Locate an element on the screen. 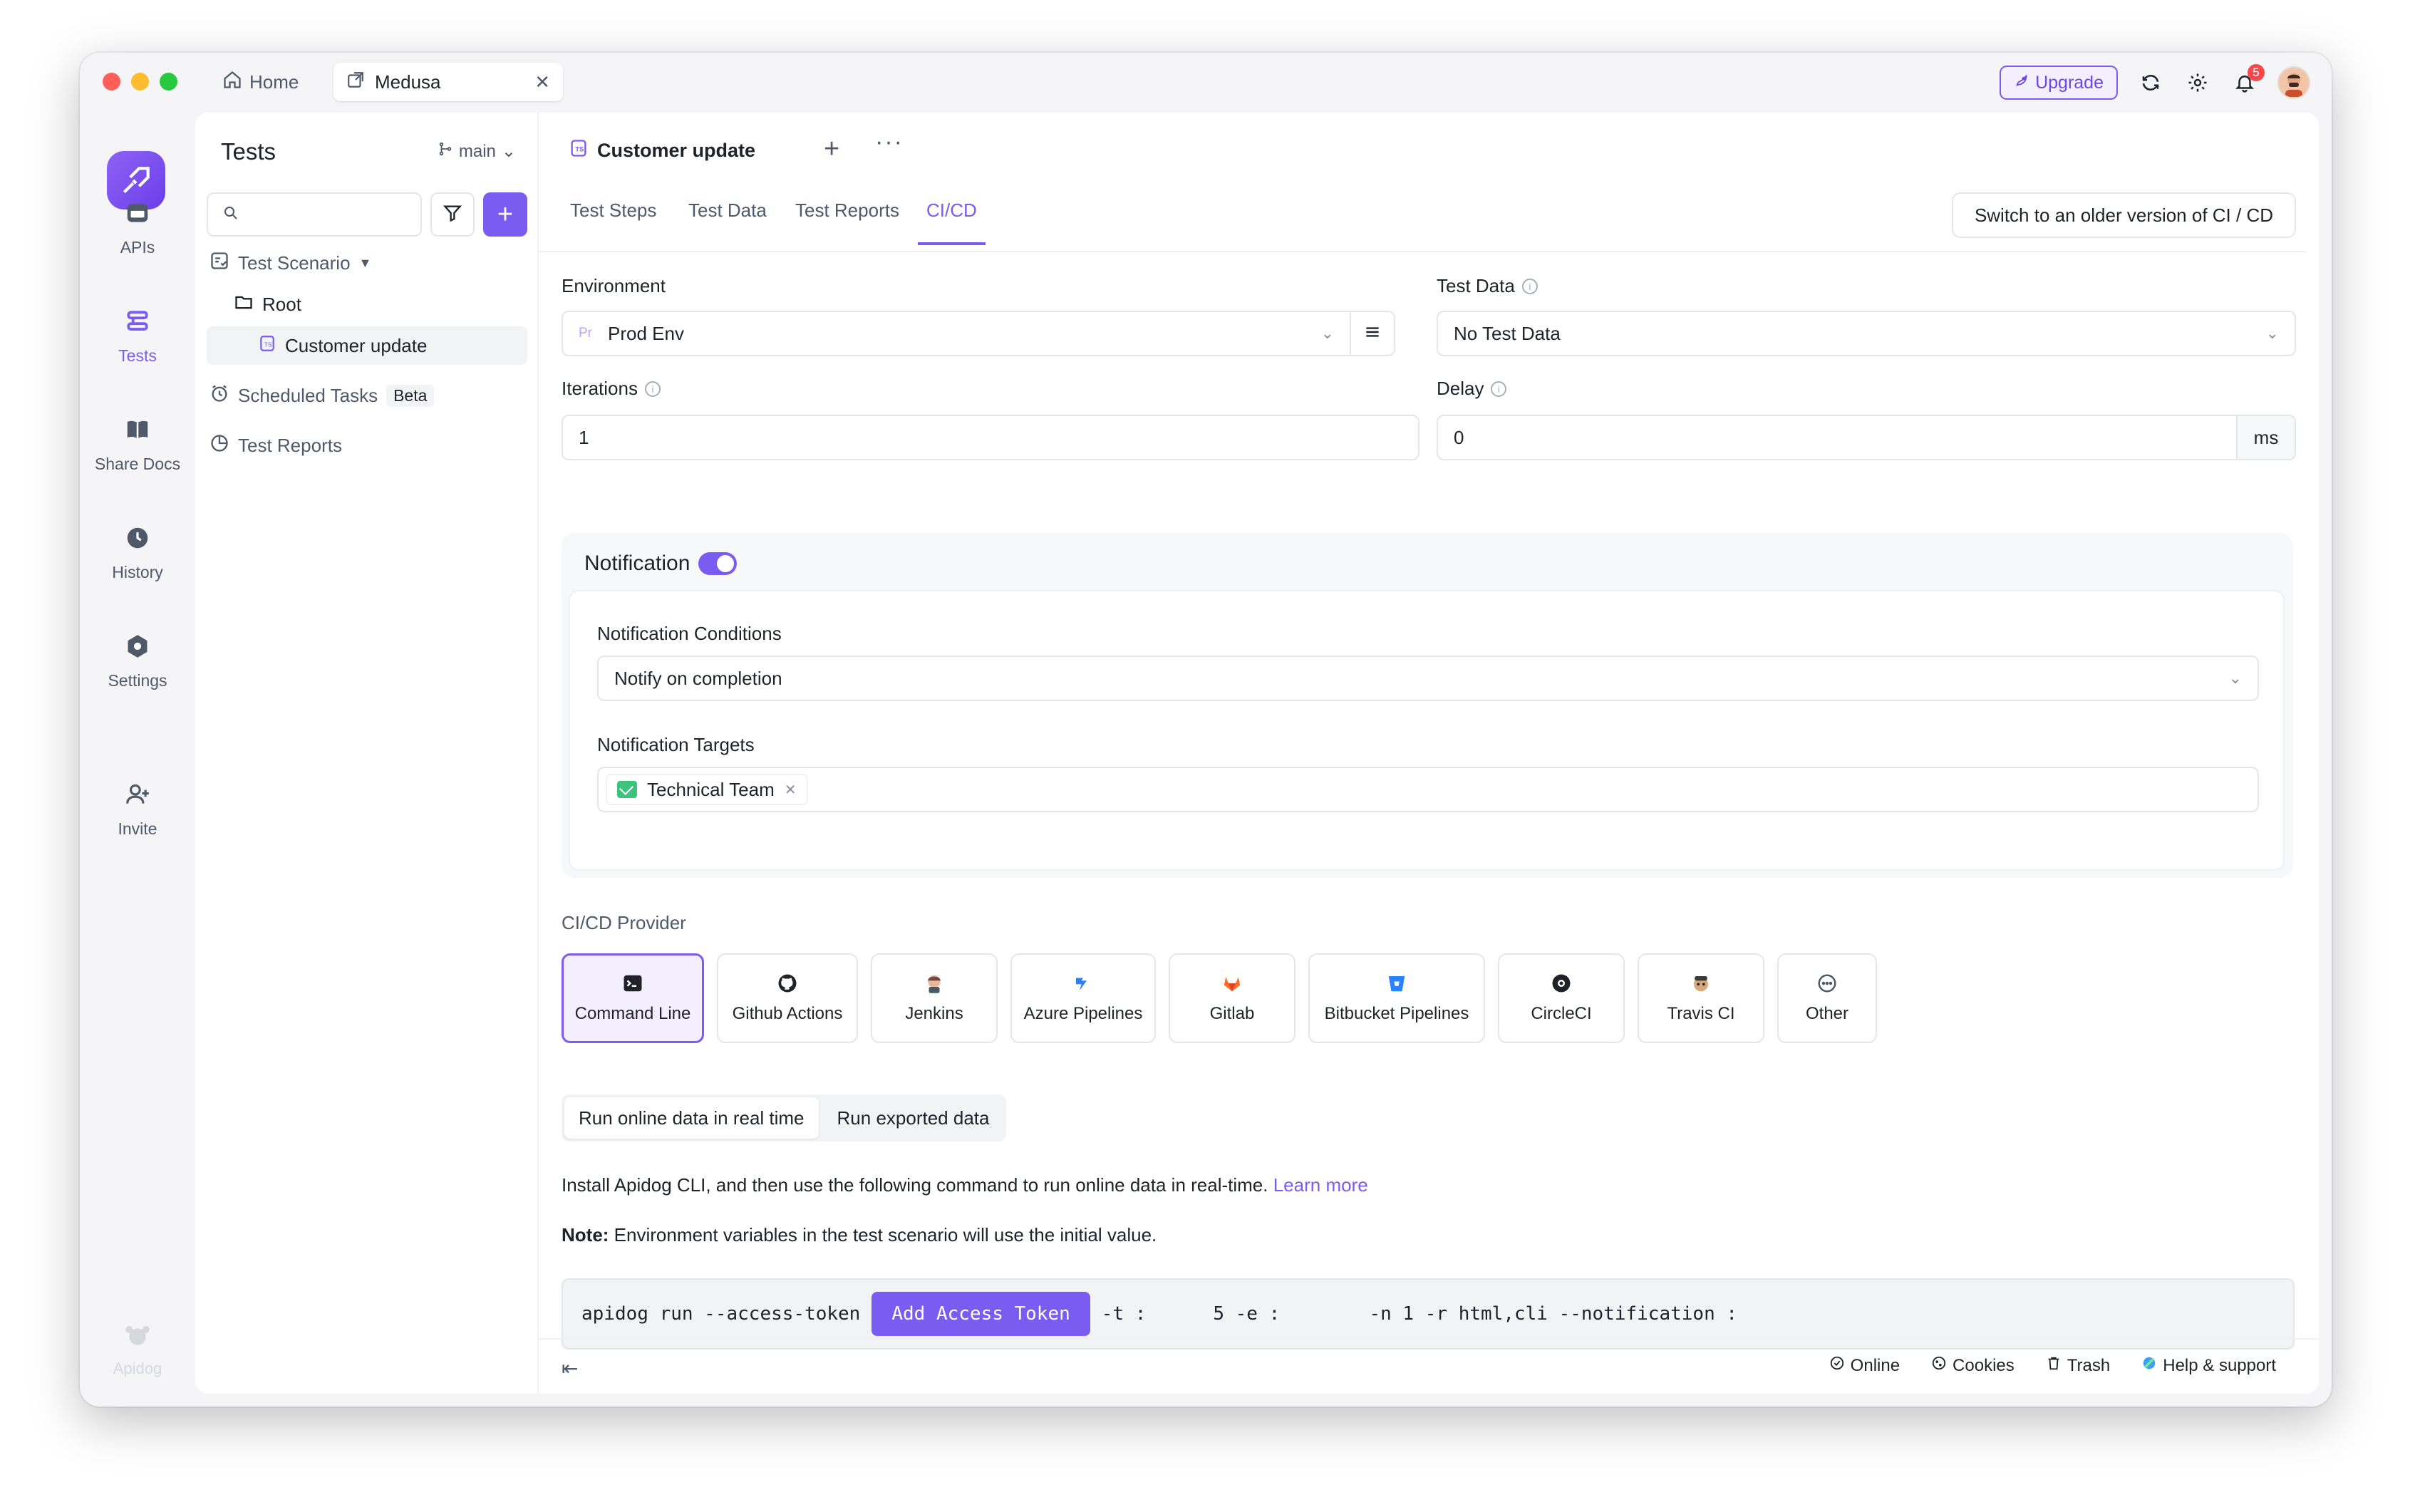 The width and height of the screenshot is (2410, 1512). rail-label-share-docs: Share Docs is located at coordinates (137, 464).